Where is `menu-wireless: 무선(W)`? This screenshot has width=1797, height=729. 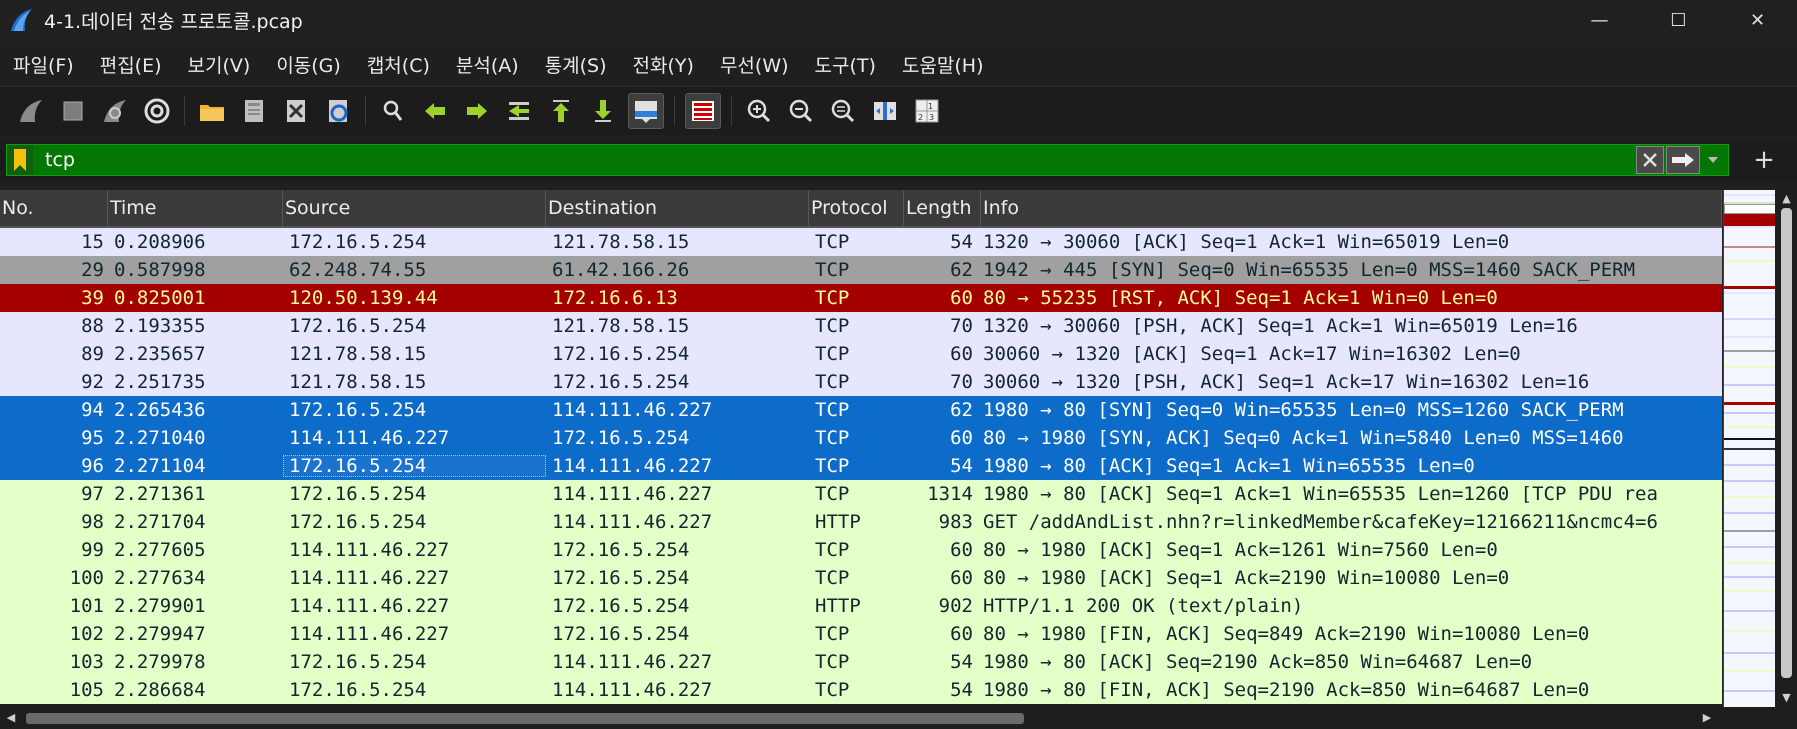
menu-wireless: 무선(W) is located at coordinates (754, 64).